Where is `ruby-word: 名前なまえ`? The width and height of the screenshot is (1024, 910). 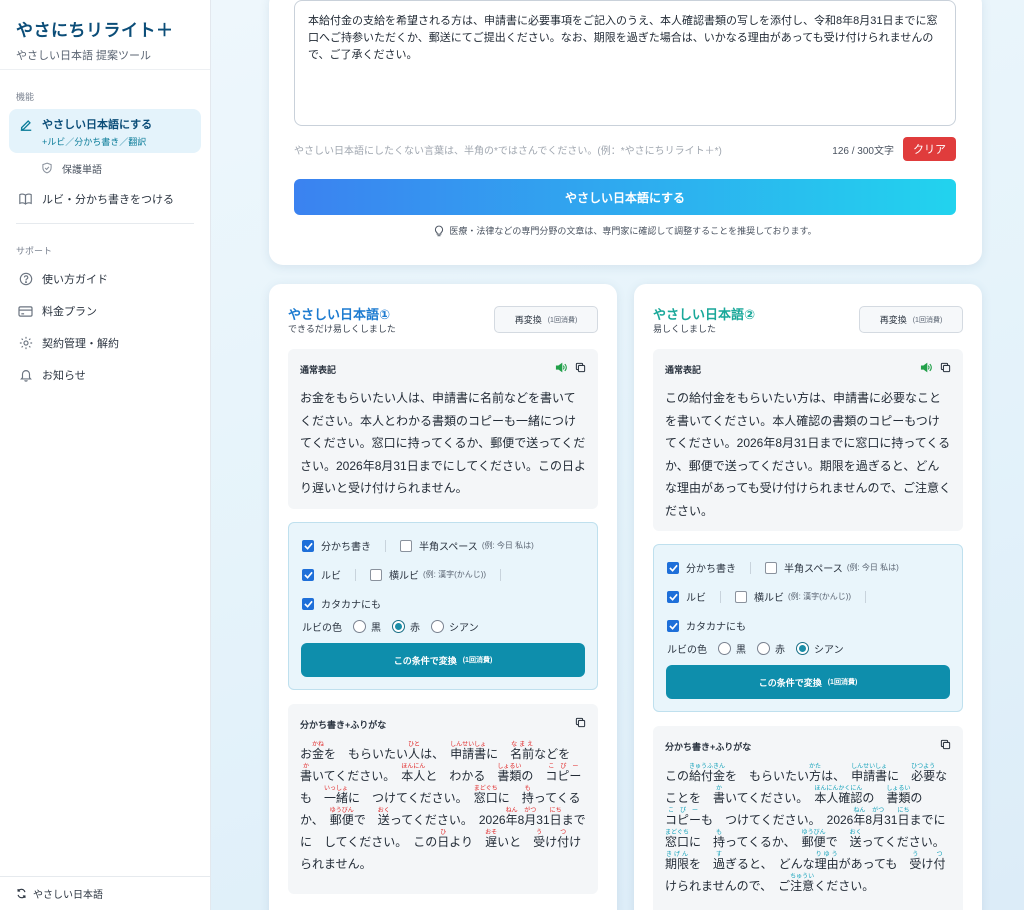 ruby-word: 名前なまえ is located at coordinates (522, 751).